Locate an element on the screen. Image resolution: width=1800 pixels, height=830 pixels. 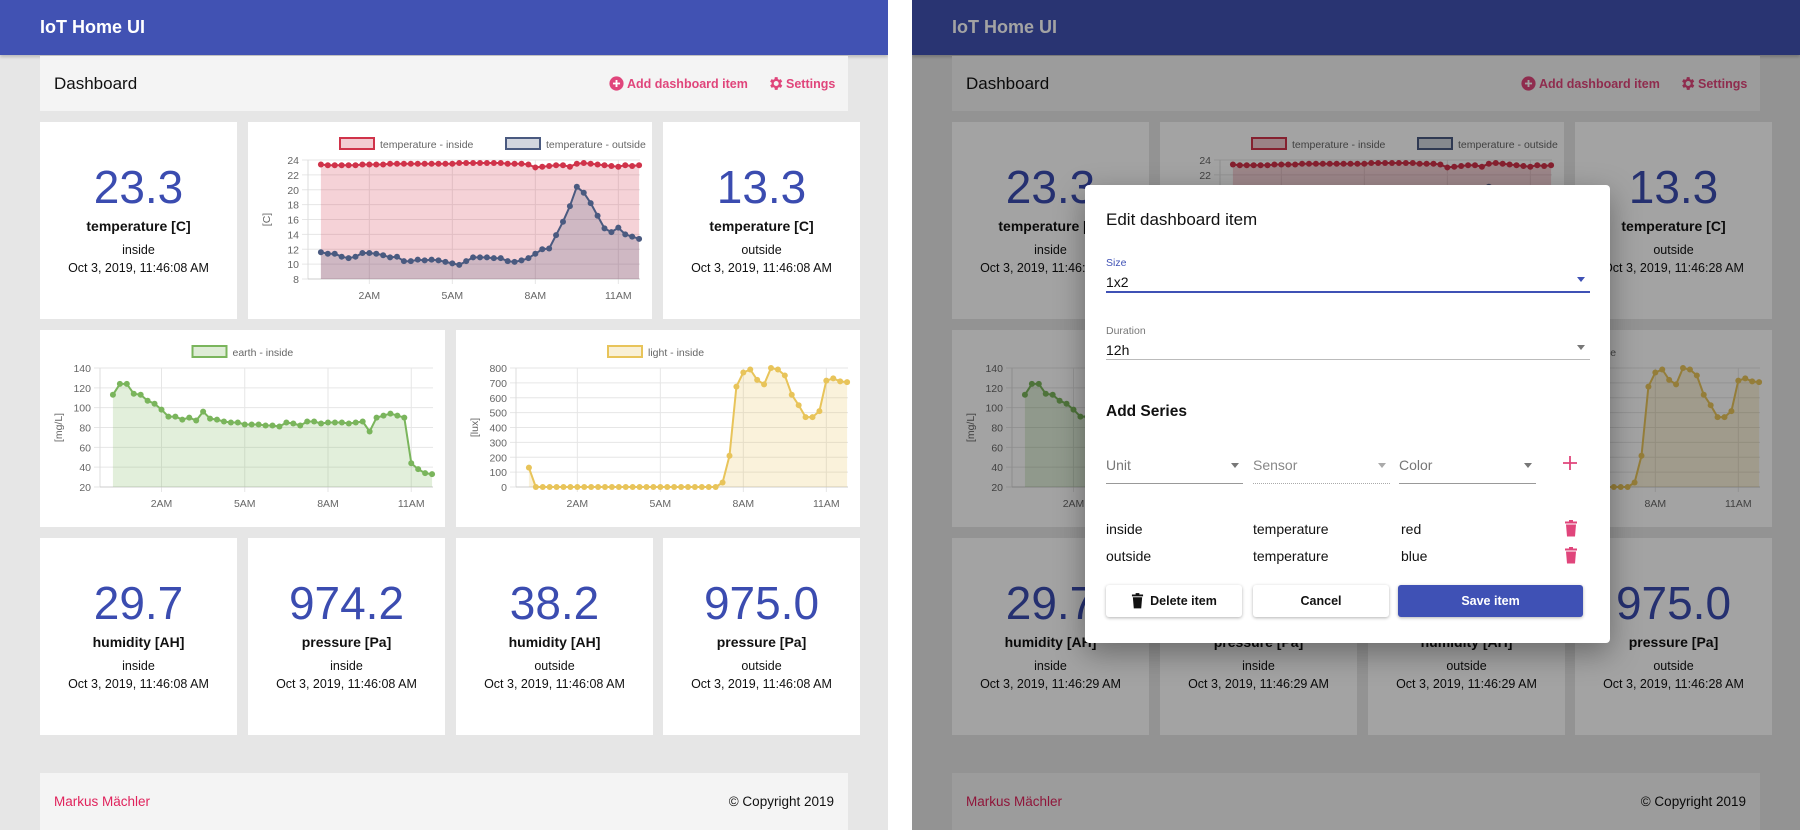
save-item-button: Save item is located at coordinates (1490, 601).